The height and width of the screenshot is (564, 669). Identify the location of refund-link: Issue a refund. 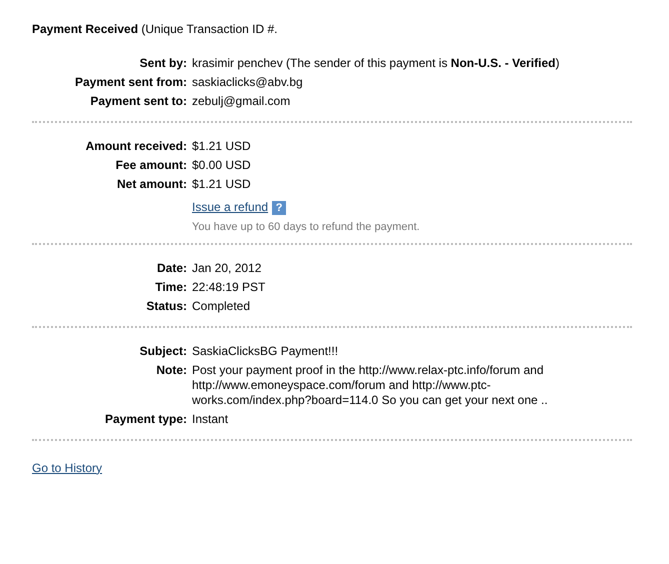
(230, 207).